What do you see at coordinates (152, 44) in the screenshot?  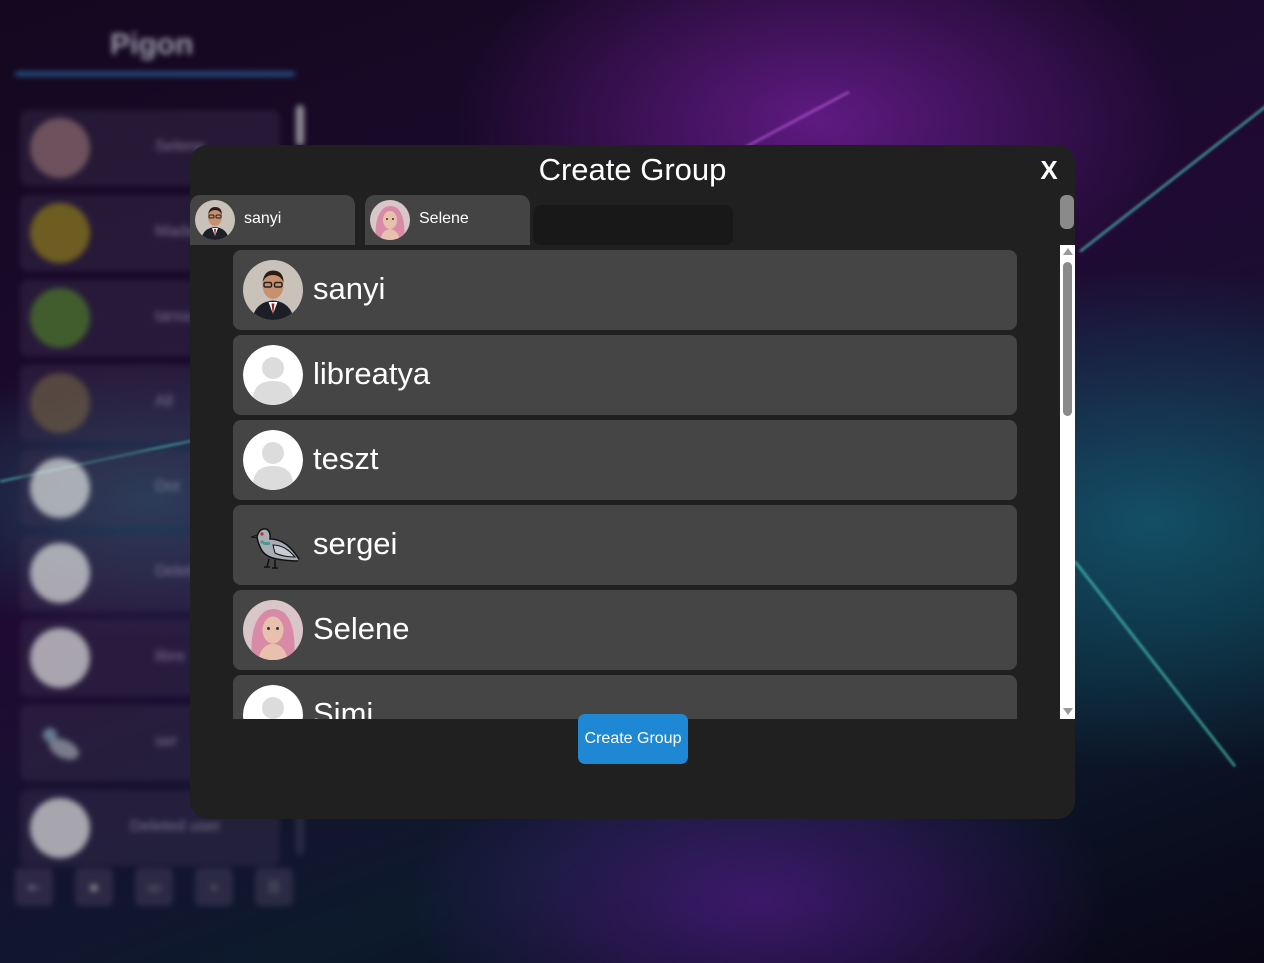 I see `app-title: Pigon` at bounding box center [152, 44].